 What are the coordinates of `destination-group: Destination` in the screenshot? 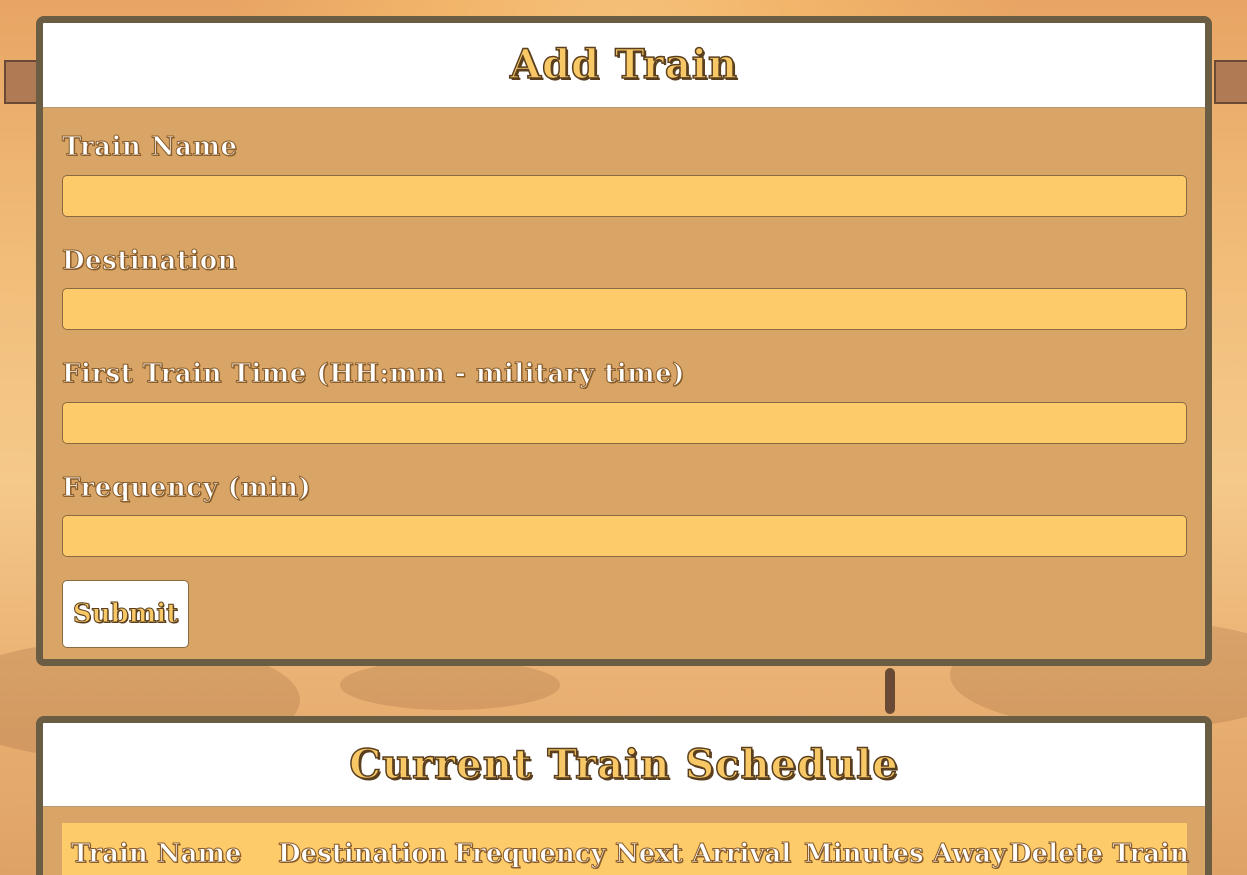 It's located at (624, 288).